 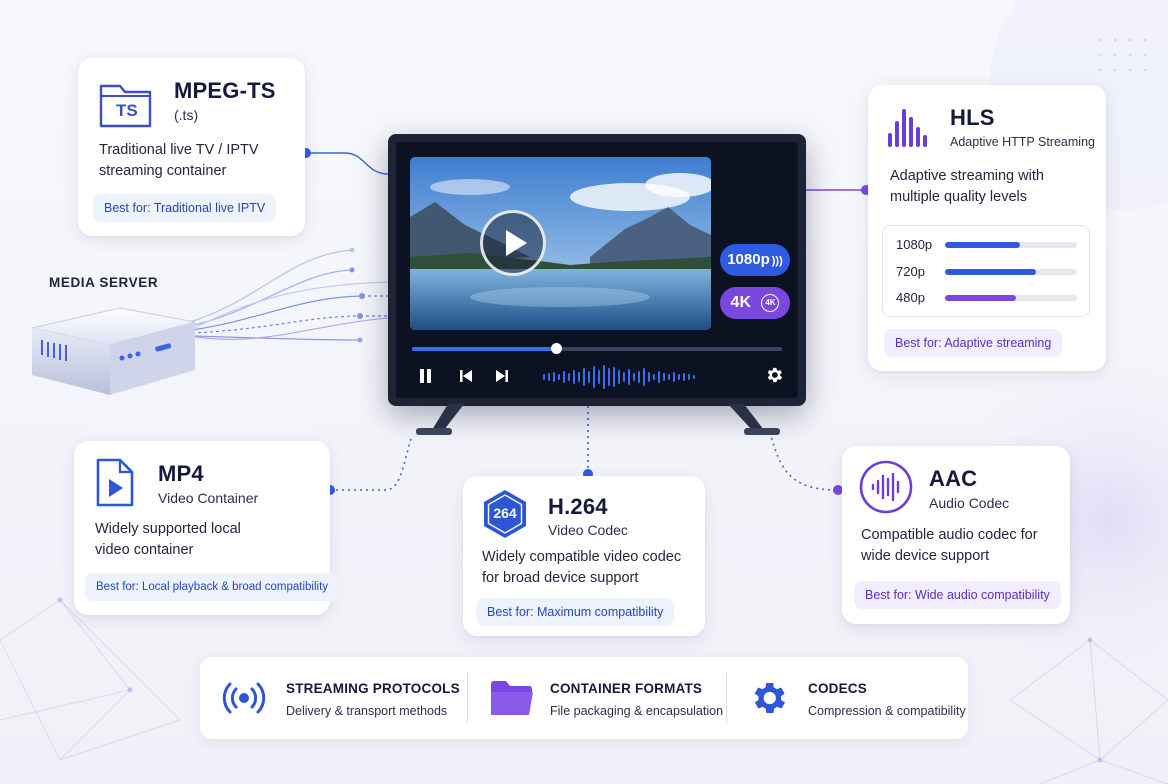 What do you see at coordinates (484, 349) in the screenshot?
I see `seek-bar-fill` at bounding box center [484, 349].